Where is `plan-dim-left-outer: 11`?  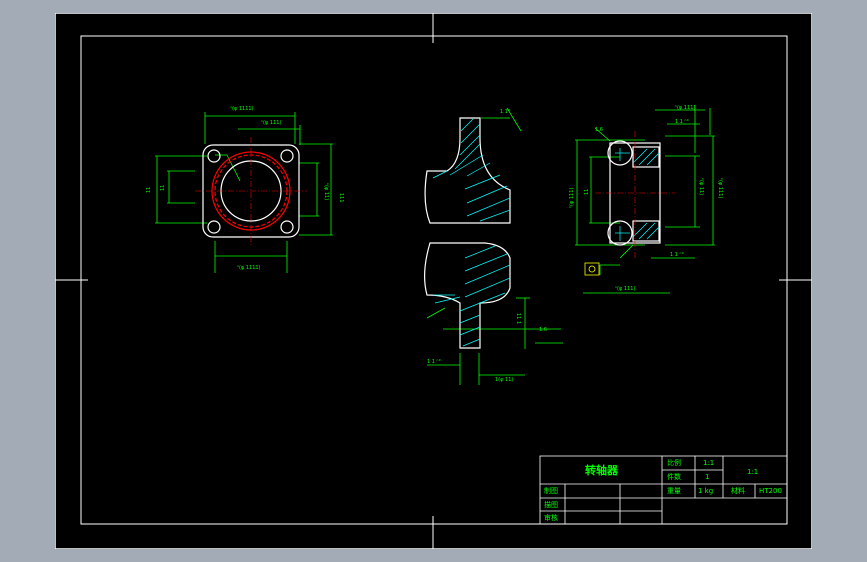 plan-dim-left-outer: 11 is located at coordinates (149, 190).